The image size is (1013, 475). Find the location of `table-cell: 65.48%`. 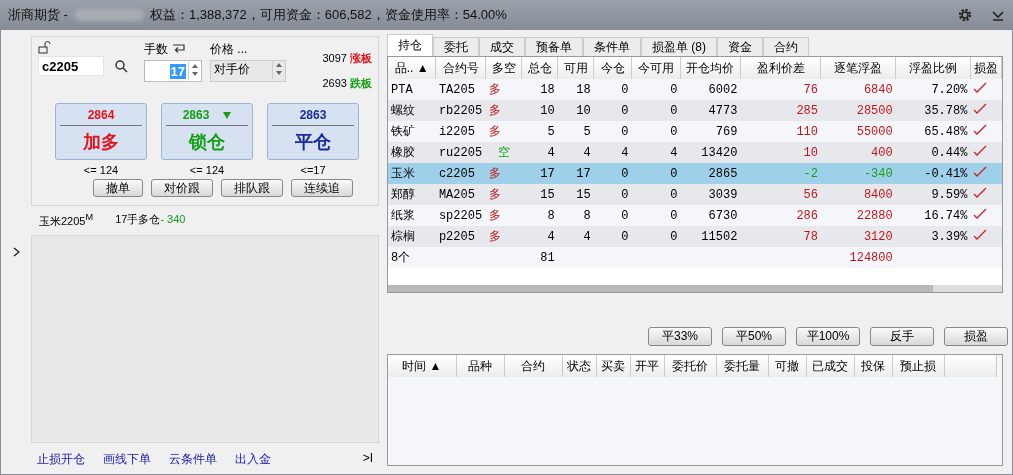

table-cell: 65.48% is located at coordinates (933, 131).